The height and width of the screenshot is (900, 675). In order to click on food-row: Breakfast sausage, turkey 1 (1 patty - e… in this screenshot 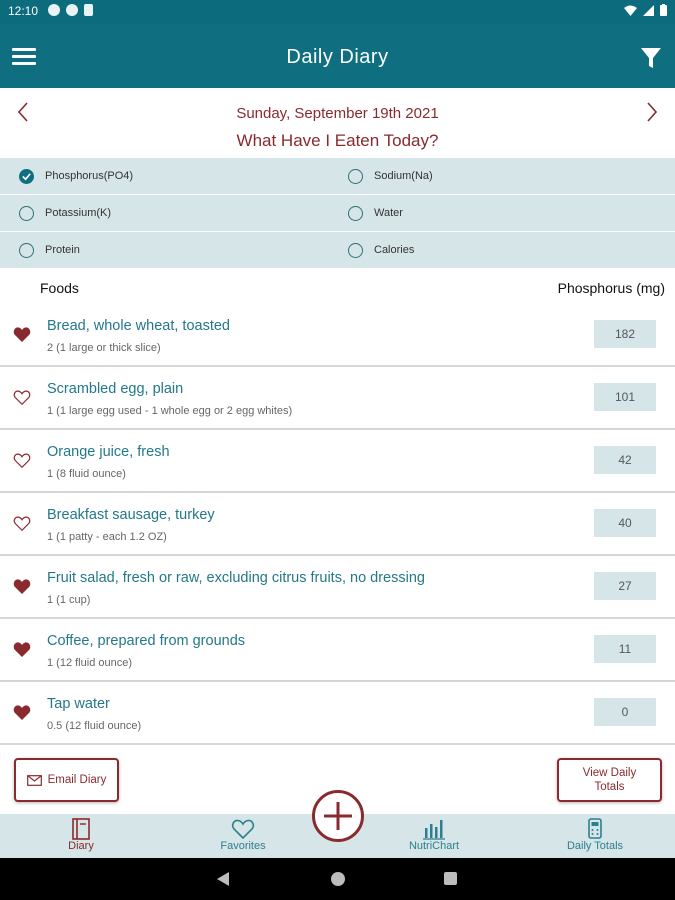, I will do `click(337, 524)`.